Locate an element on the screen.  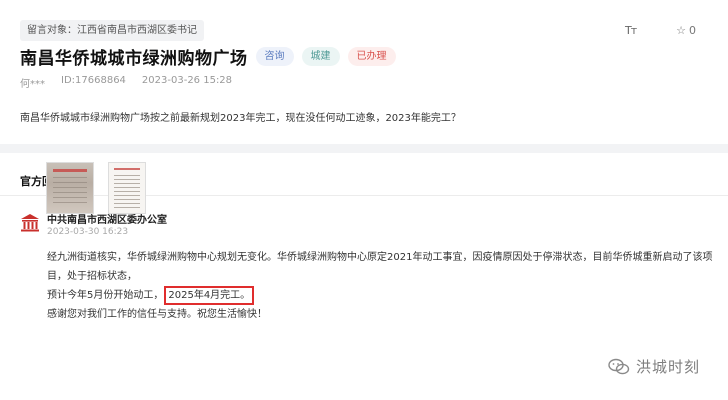
message-target-label: 留言对象：江西省南昌市西湖区委书记 is located at coordinates (112, 30).